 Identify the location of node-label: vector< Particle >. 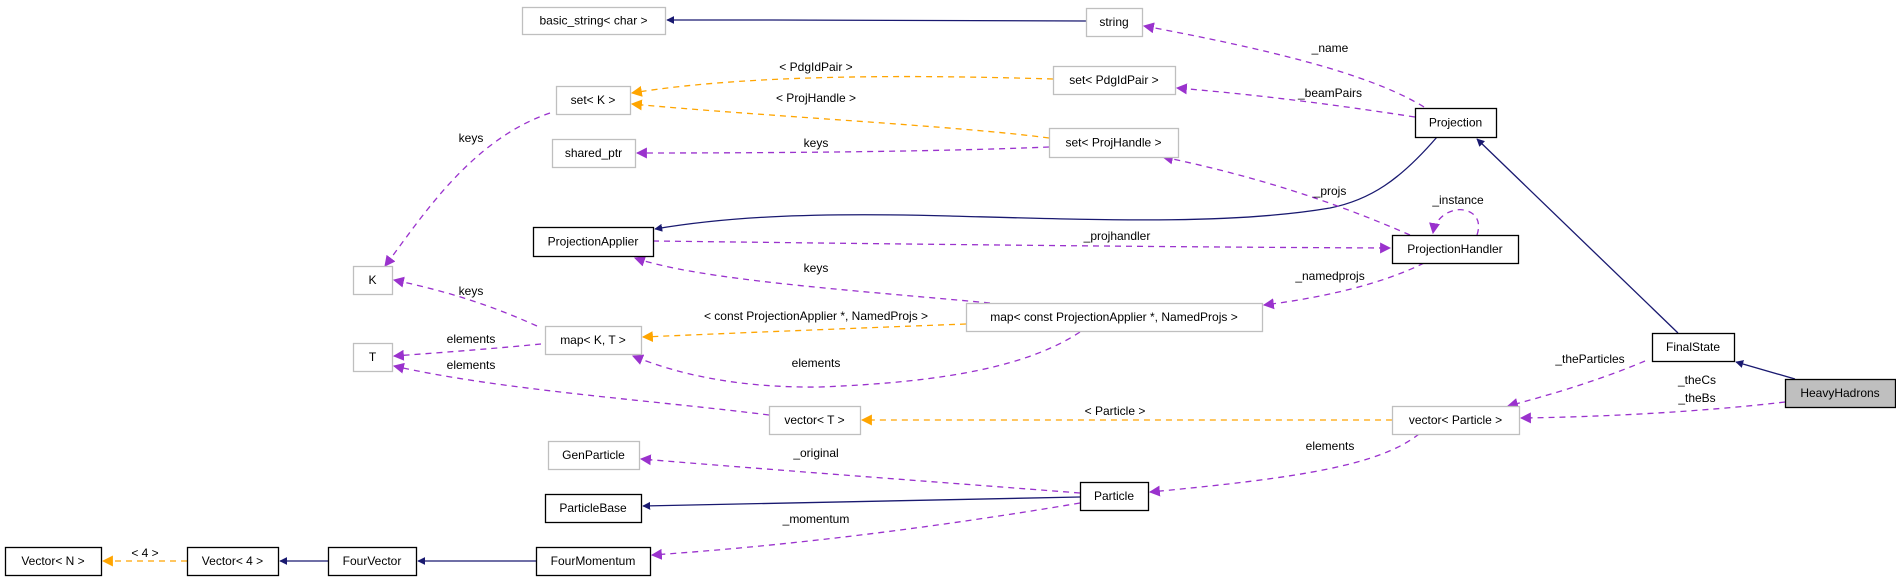
(1455, 420).